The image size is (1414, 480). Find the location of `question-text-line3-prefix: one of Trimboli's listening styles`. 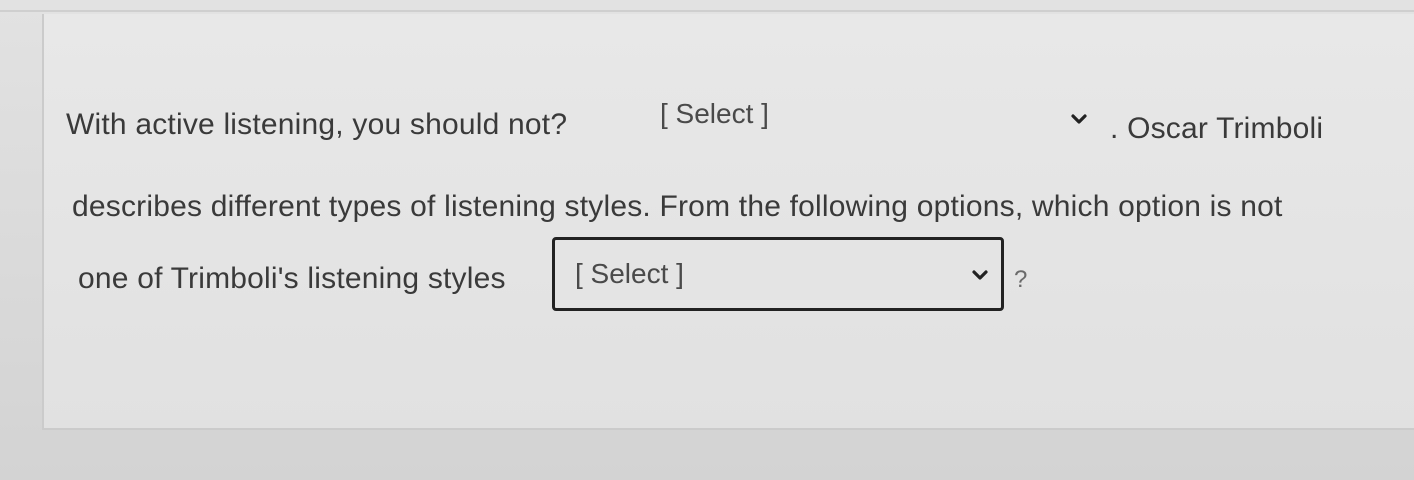

question-text-line3-prefix: one of Trimboli's listening styles is located at coordinates (292, 278).